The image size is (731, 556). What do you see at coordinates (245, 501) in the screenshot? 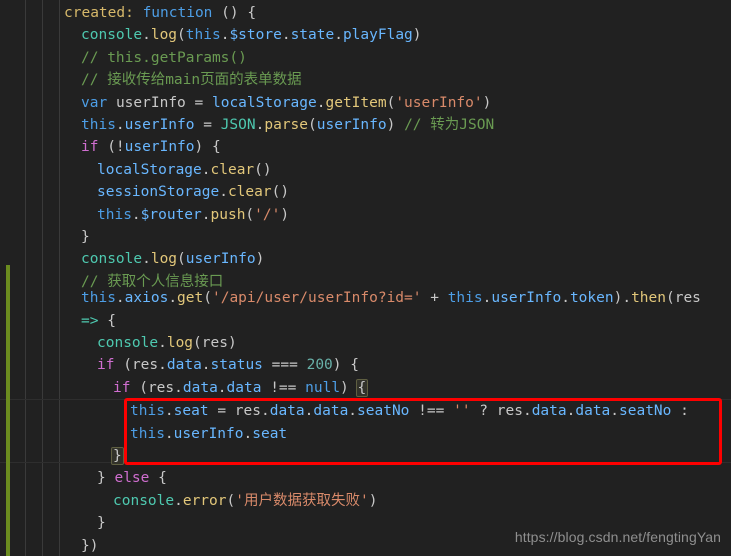
I see `code-line: console.error('用户数据获取失败')` at bounding box center [245, 501].